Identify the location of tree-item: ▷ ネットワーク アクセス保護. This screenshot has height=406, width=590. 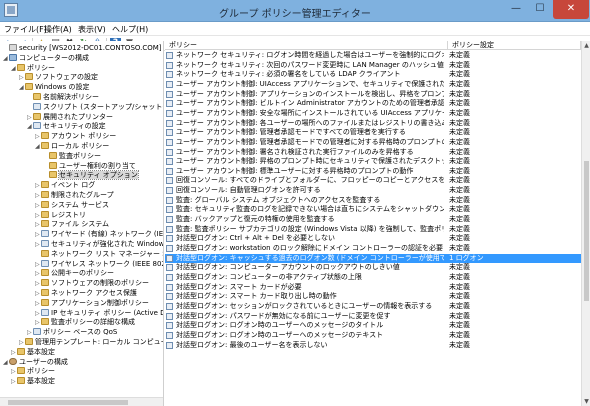
(86, 293).